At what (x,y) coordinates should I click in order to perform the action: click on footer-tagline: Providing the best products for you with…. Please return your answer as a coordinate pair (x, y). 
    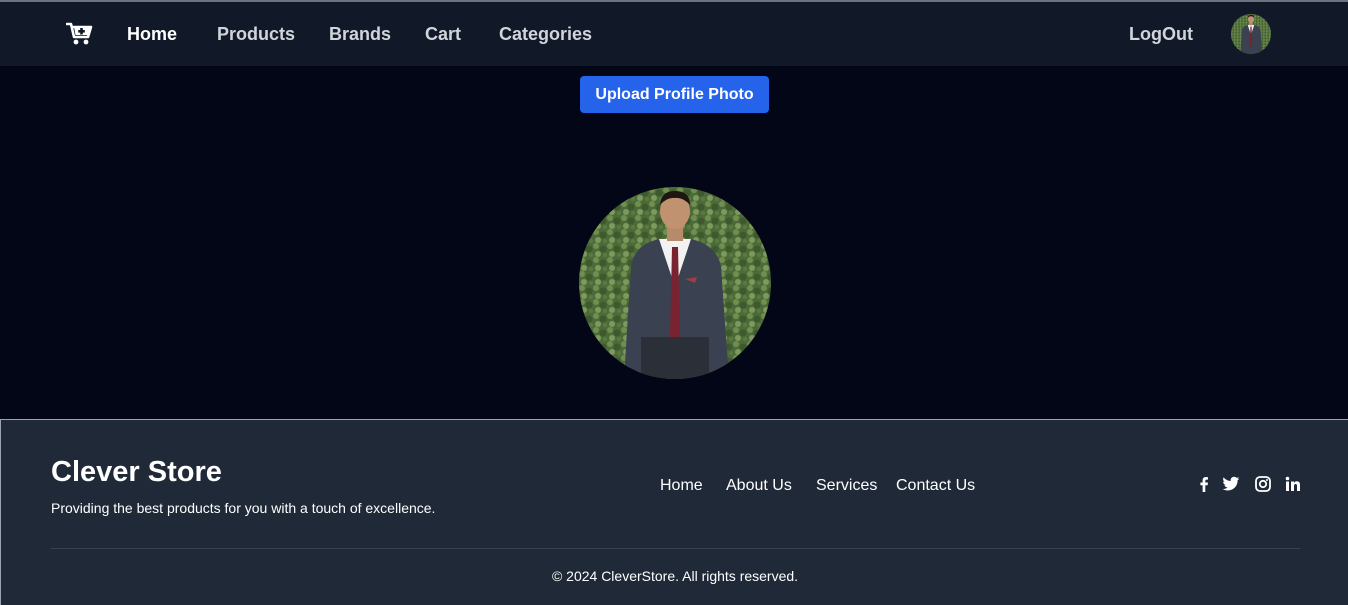
    Looking at the image, I should click on (243, 508).